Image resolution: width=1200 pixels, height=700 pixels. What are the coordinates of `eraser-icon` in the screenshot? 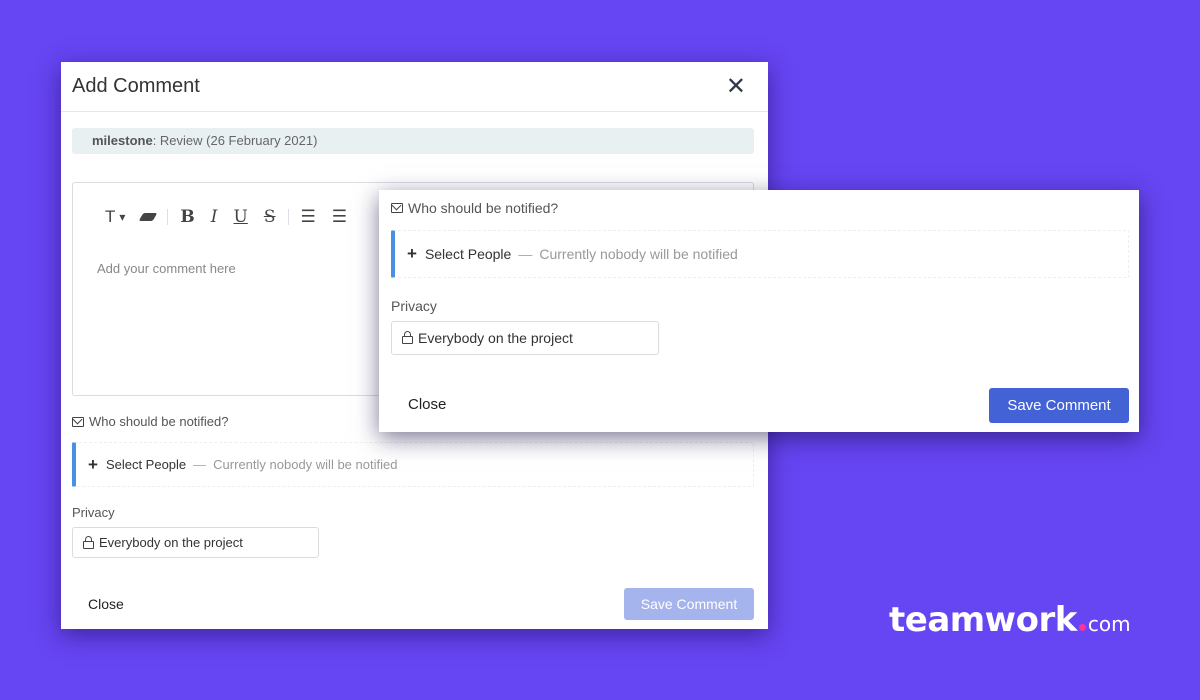 It's located at (148, 217).